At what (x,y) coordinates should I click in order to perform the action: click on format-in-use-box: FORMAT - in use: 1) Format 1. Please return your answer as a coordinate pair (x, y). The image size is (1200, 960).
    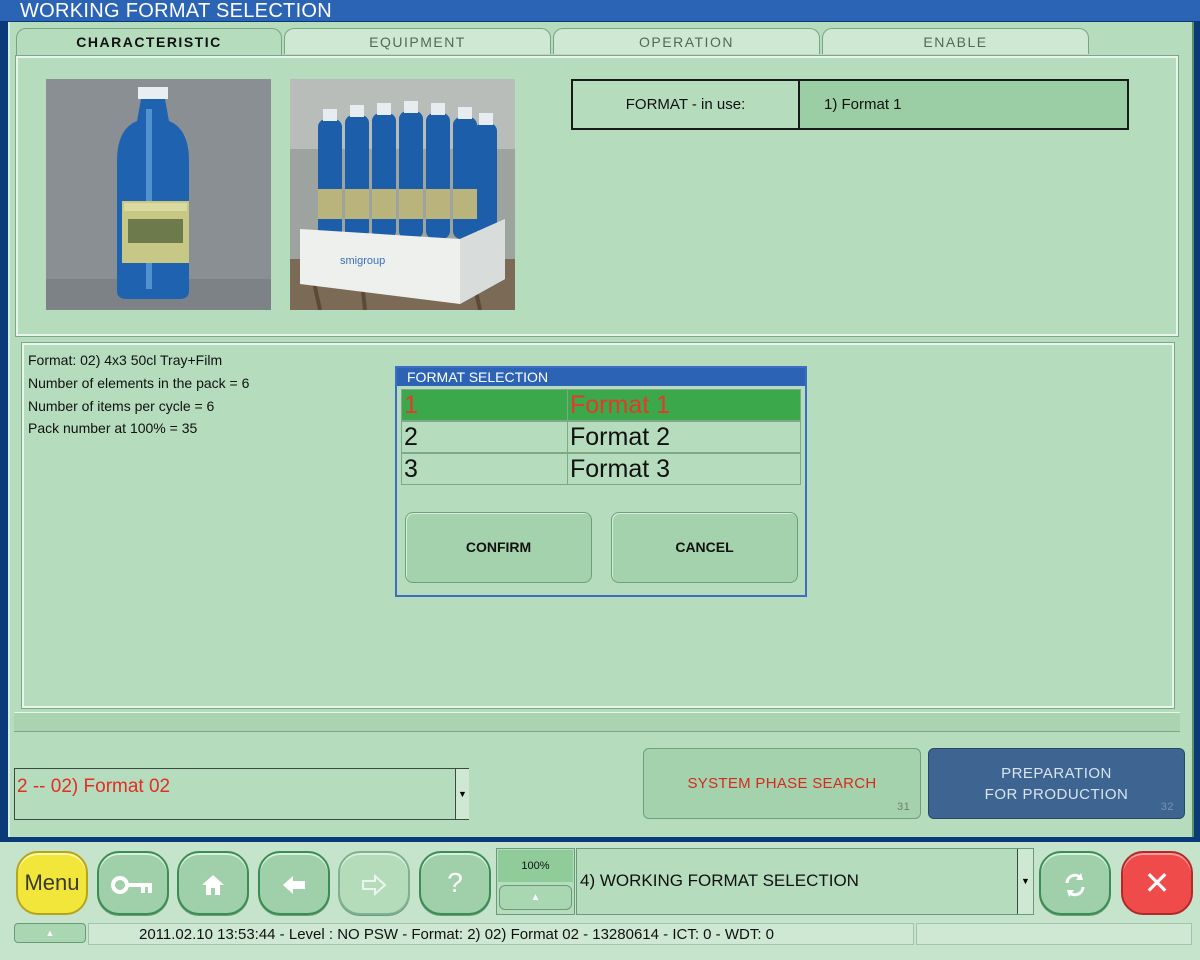
    Looking at the image, I should click on (850, 104).